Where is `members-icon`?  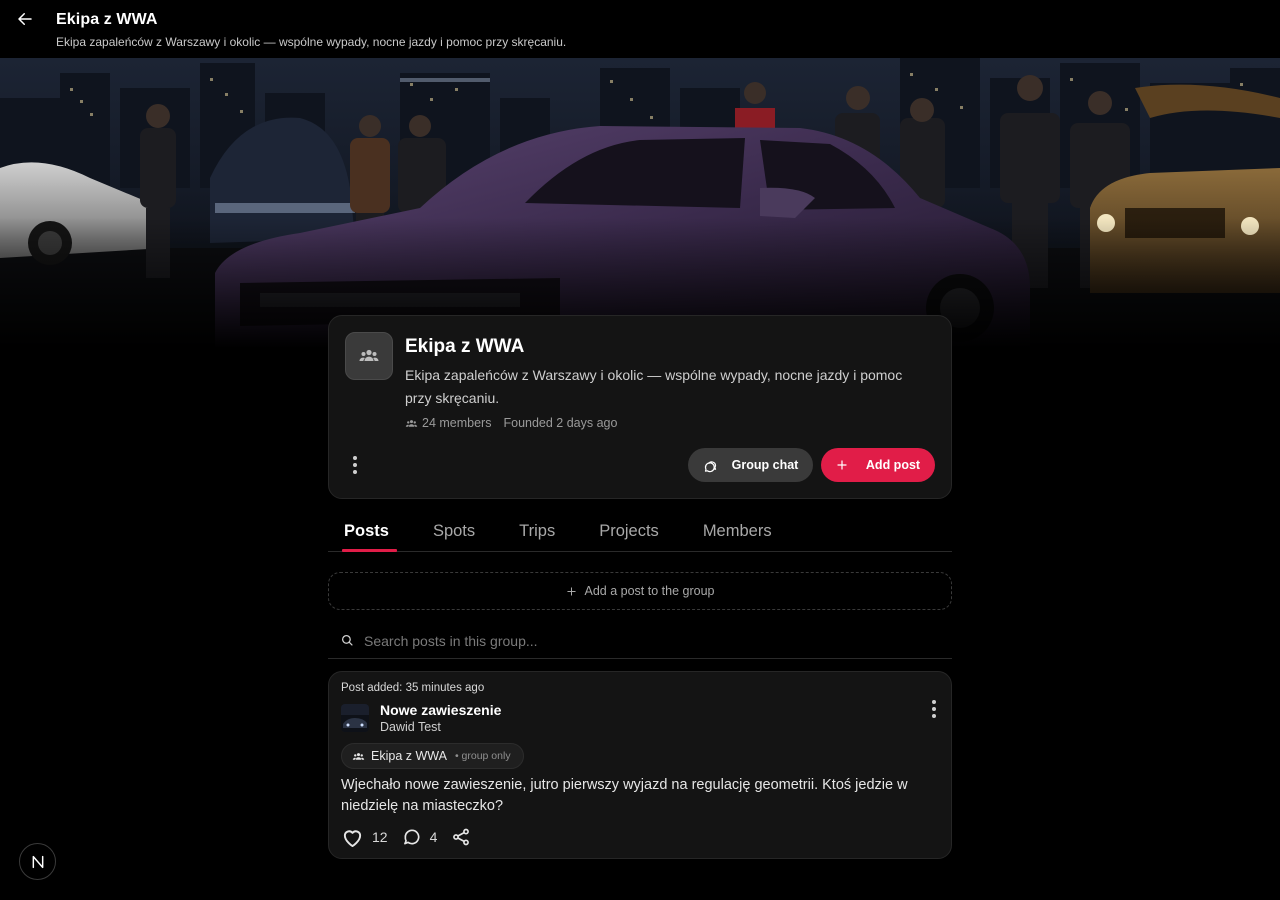 members-icon is located at coordinates (411, 423).